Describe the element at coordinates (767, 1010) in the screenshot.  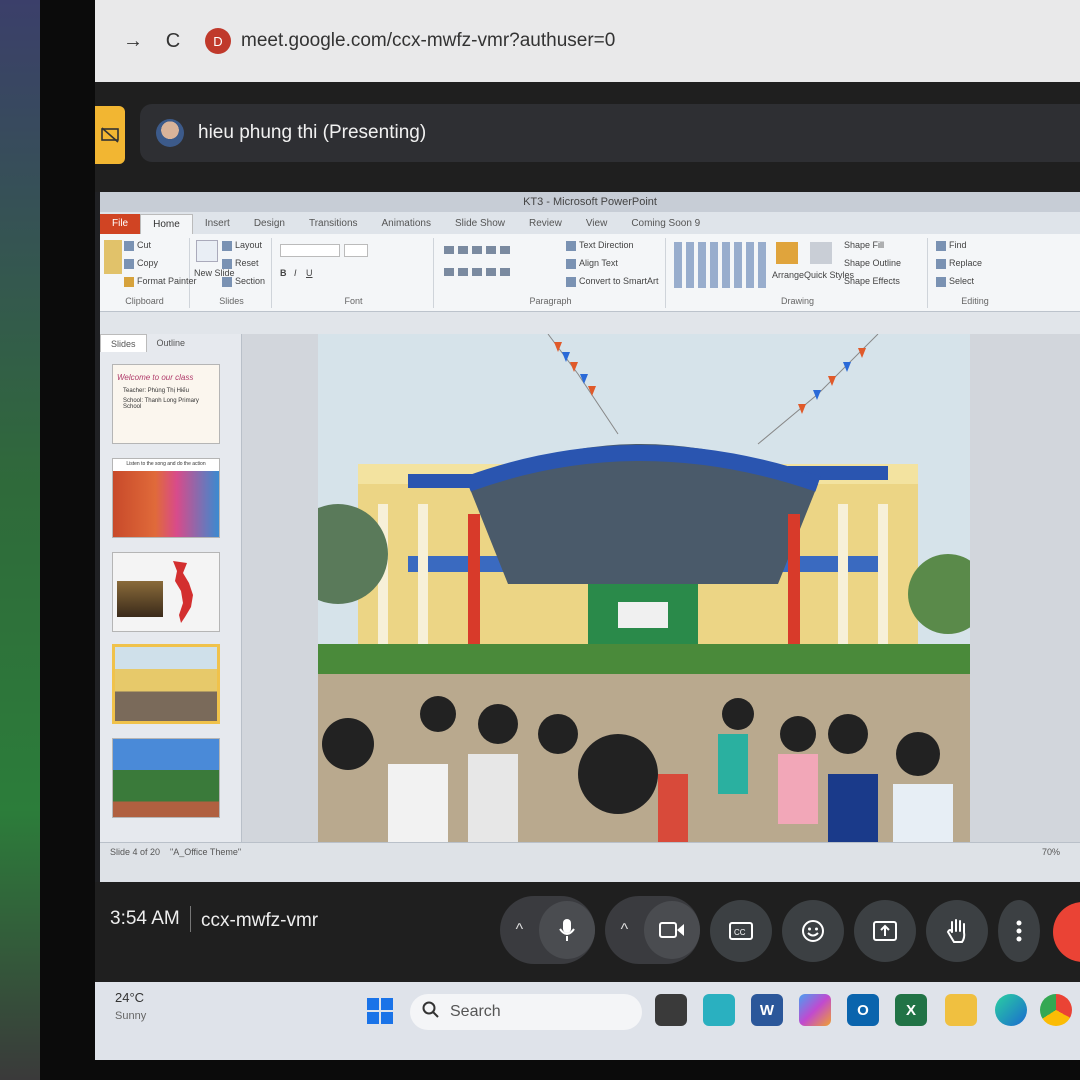
I see `word-icon: W` at that location.